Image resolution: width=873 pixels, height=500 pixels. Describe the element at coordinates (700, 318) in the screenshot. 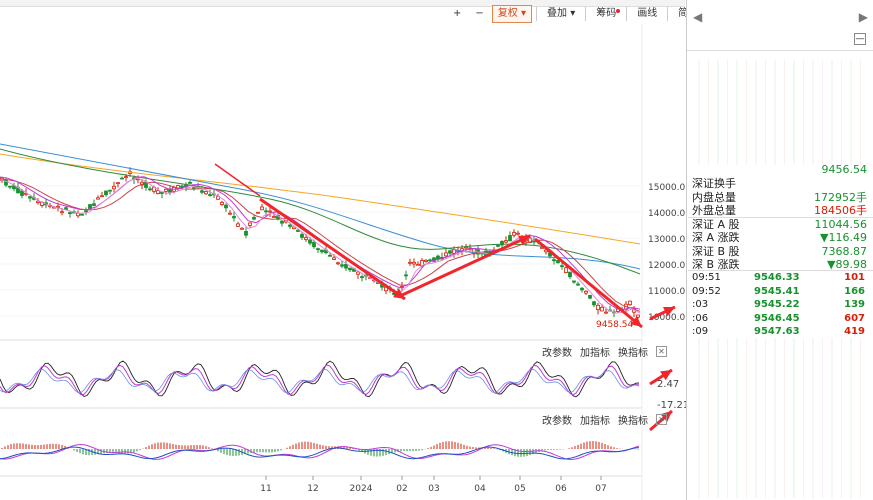

I see `tick-time: :06` at that location.